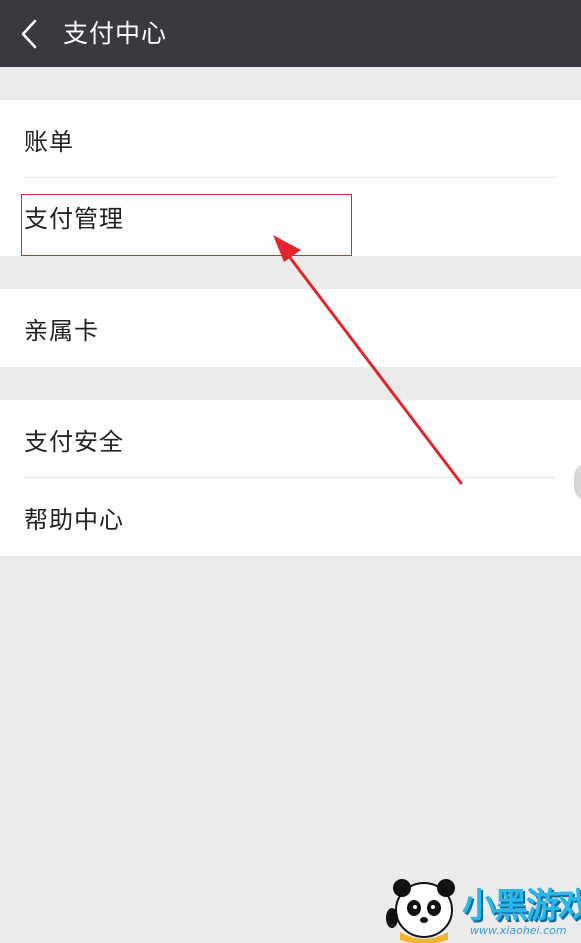  What do you see at coordinates (290, 439) in the screenshot?
I see `menu-item-payment-security: 支付安全` at bounding box center [290, 439].